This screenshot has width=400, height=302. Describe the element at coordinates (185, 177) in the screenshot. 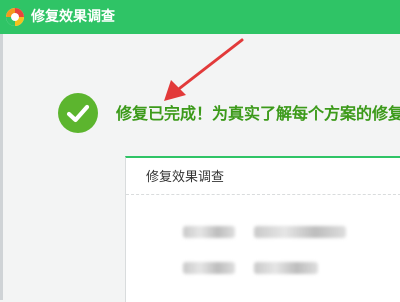

I see `survey-panel-title: 修复效果调查` at that location.